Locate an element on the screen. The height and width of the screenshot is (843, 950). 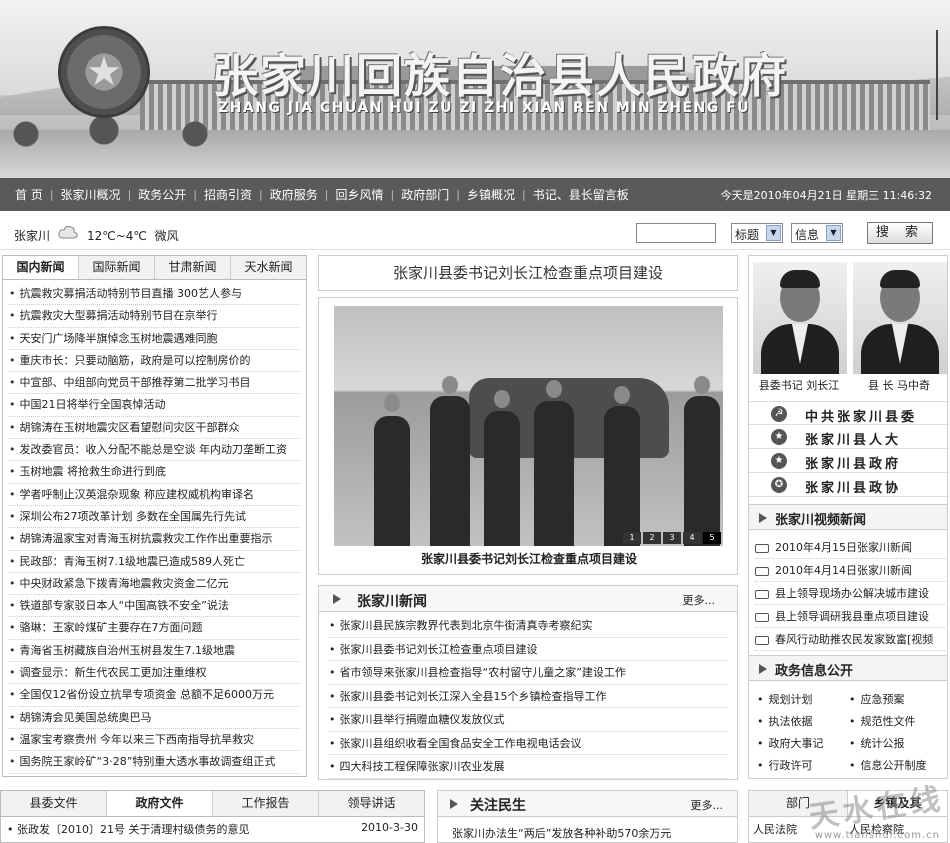
list-item: 张家川县委书记刘长江深入全县15个乡镇检查指导工作 is located at coordinates (528, 696).